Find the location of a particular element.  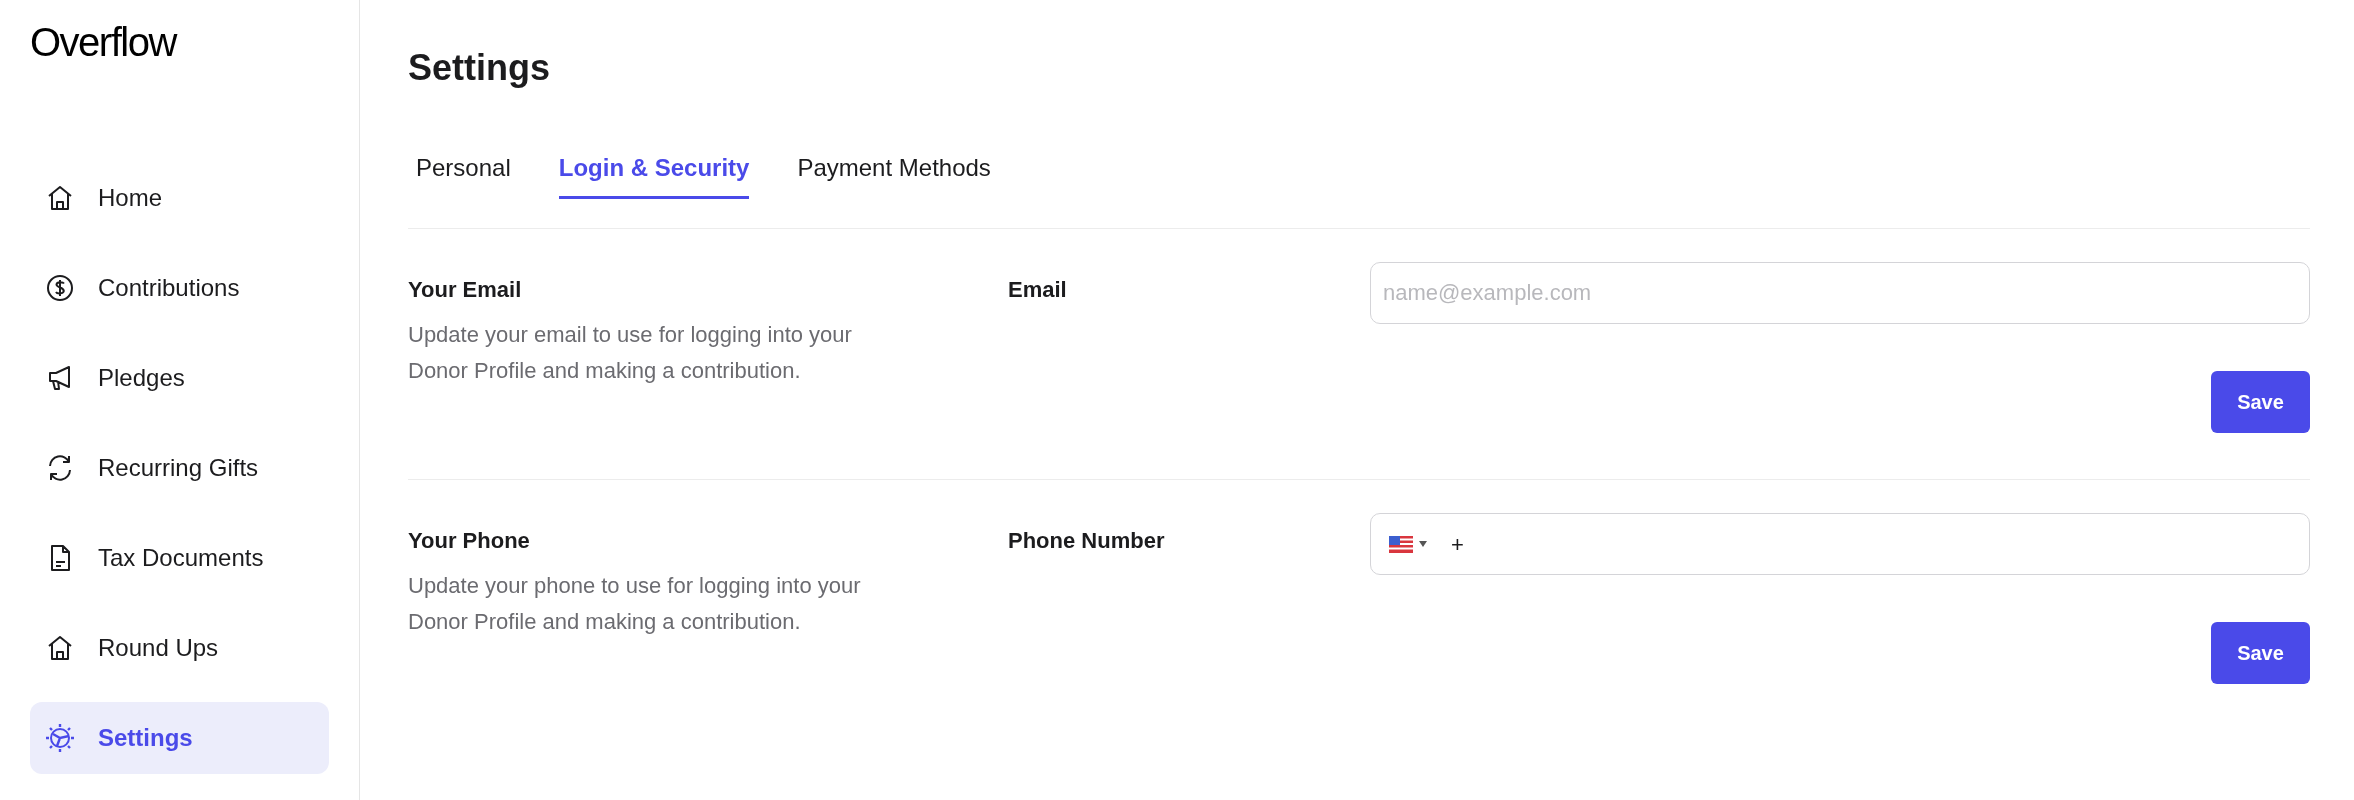

section-description: Update your email to use for logging into your Donor Profile and making a contribution. is located at coordinates (630, 353).